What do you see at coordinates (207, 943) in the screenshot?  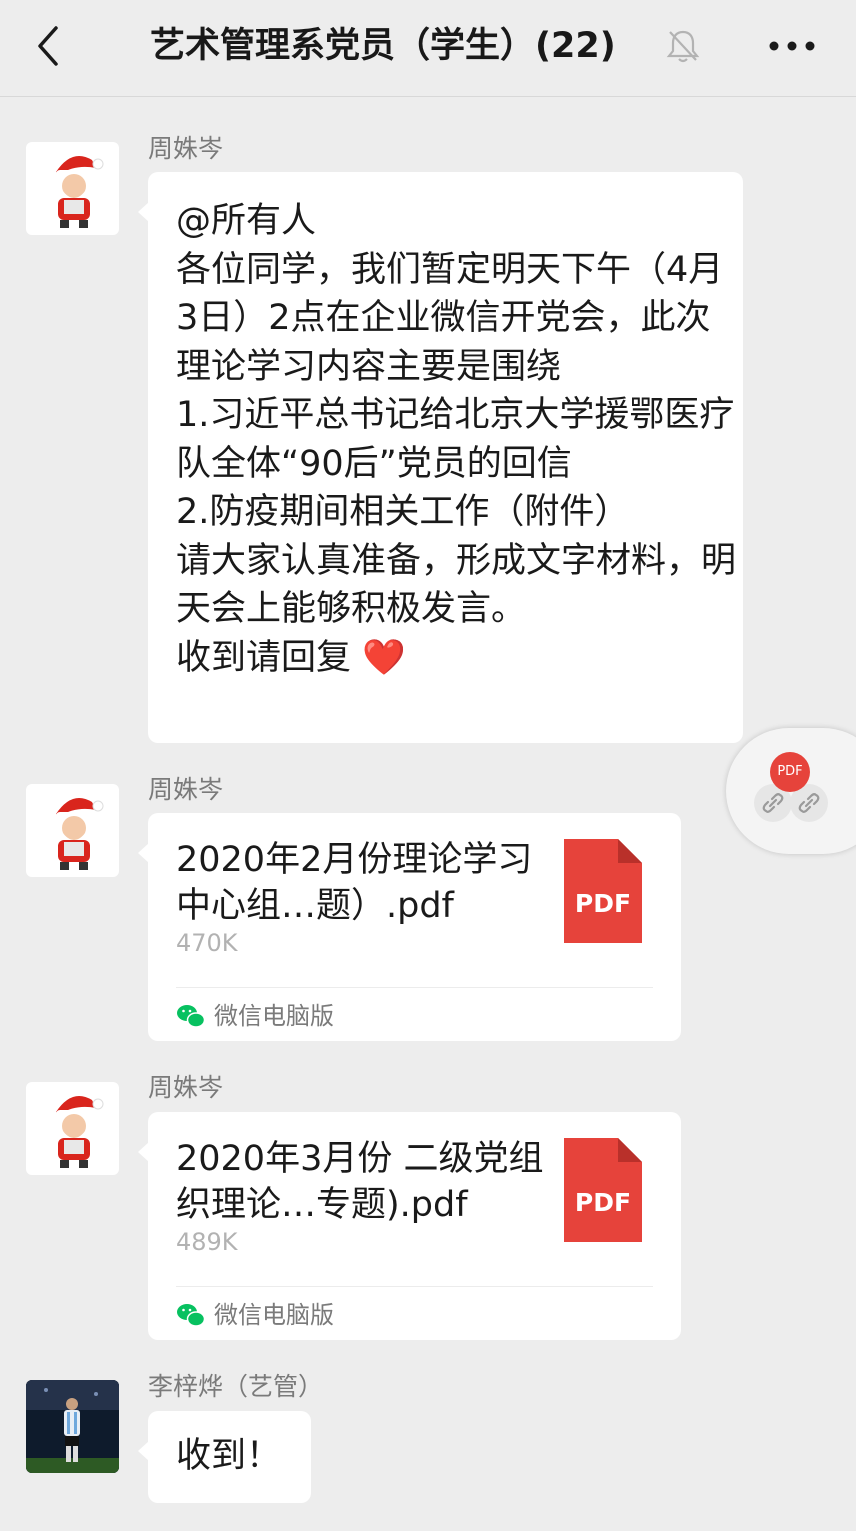 I see `file-size: 470K` at bounding box center [207, 943].